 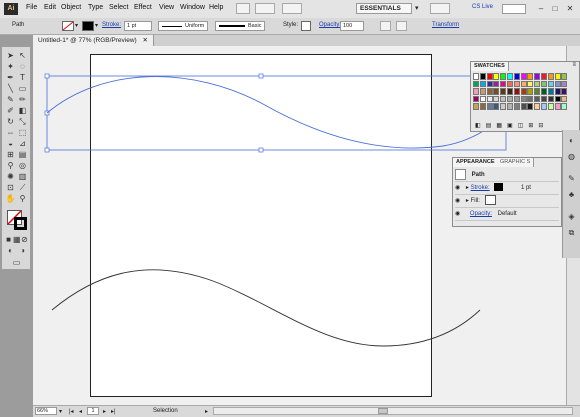 I want to click on expand-arrow-icon: ▸, so click(x=467, y=201).